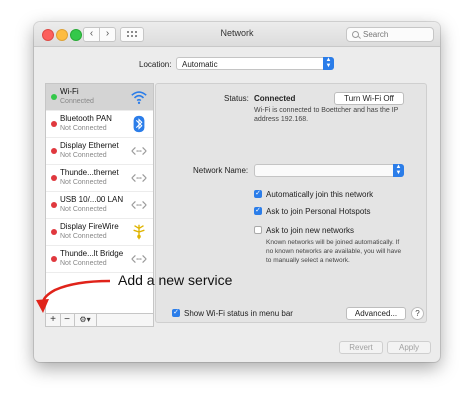  Describe the element at coordinates (91, 34) in the screenshot. I see `back-button: ‹` at that location.